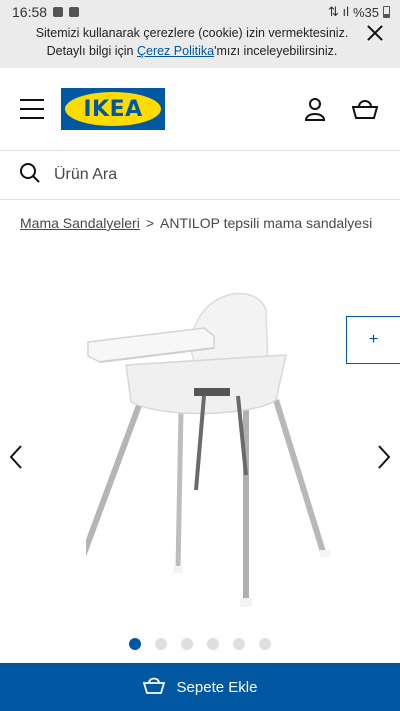  Describe the element at coordinates (175, 51) in the screenshot. I see `cookie-policy-link: Çerez Politika` at that location.